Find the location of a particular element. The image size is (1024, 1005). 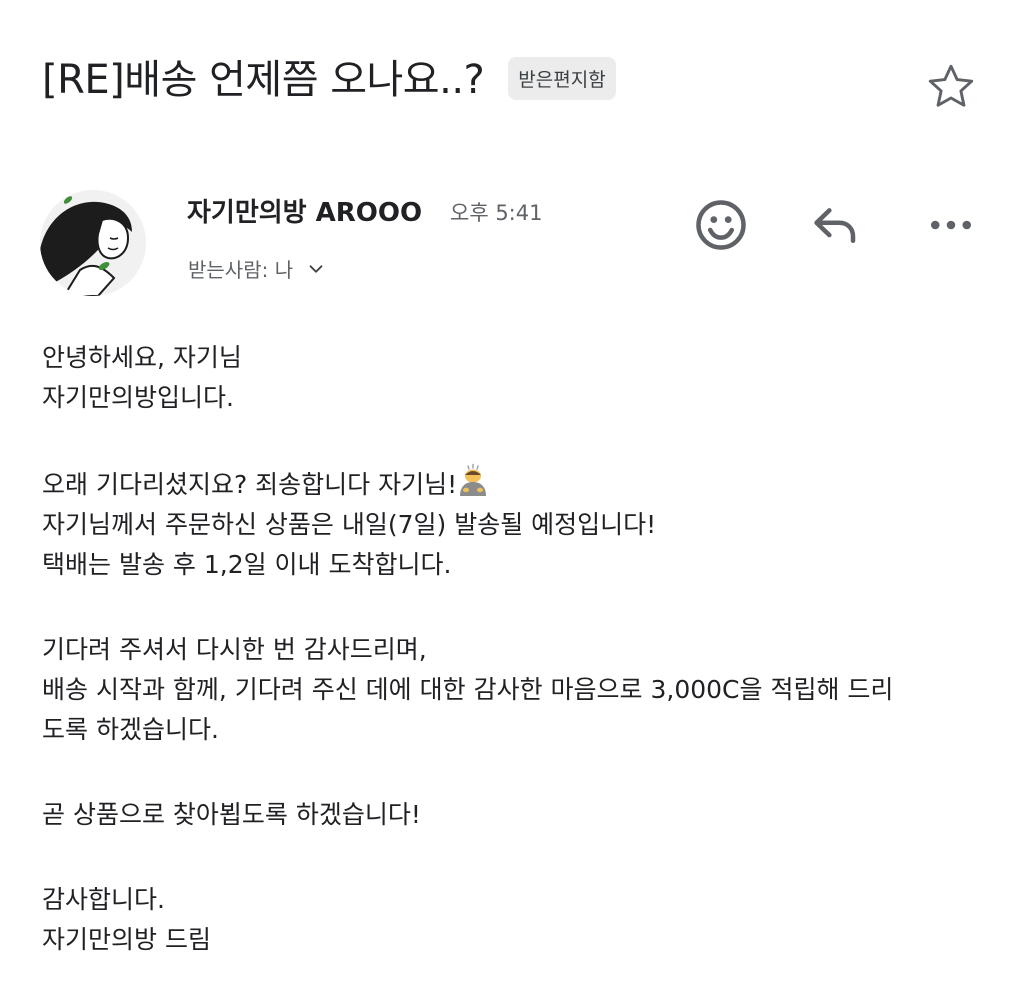

email-time: 오후 5:41 is located at coordinates (496, 213).